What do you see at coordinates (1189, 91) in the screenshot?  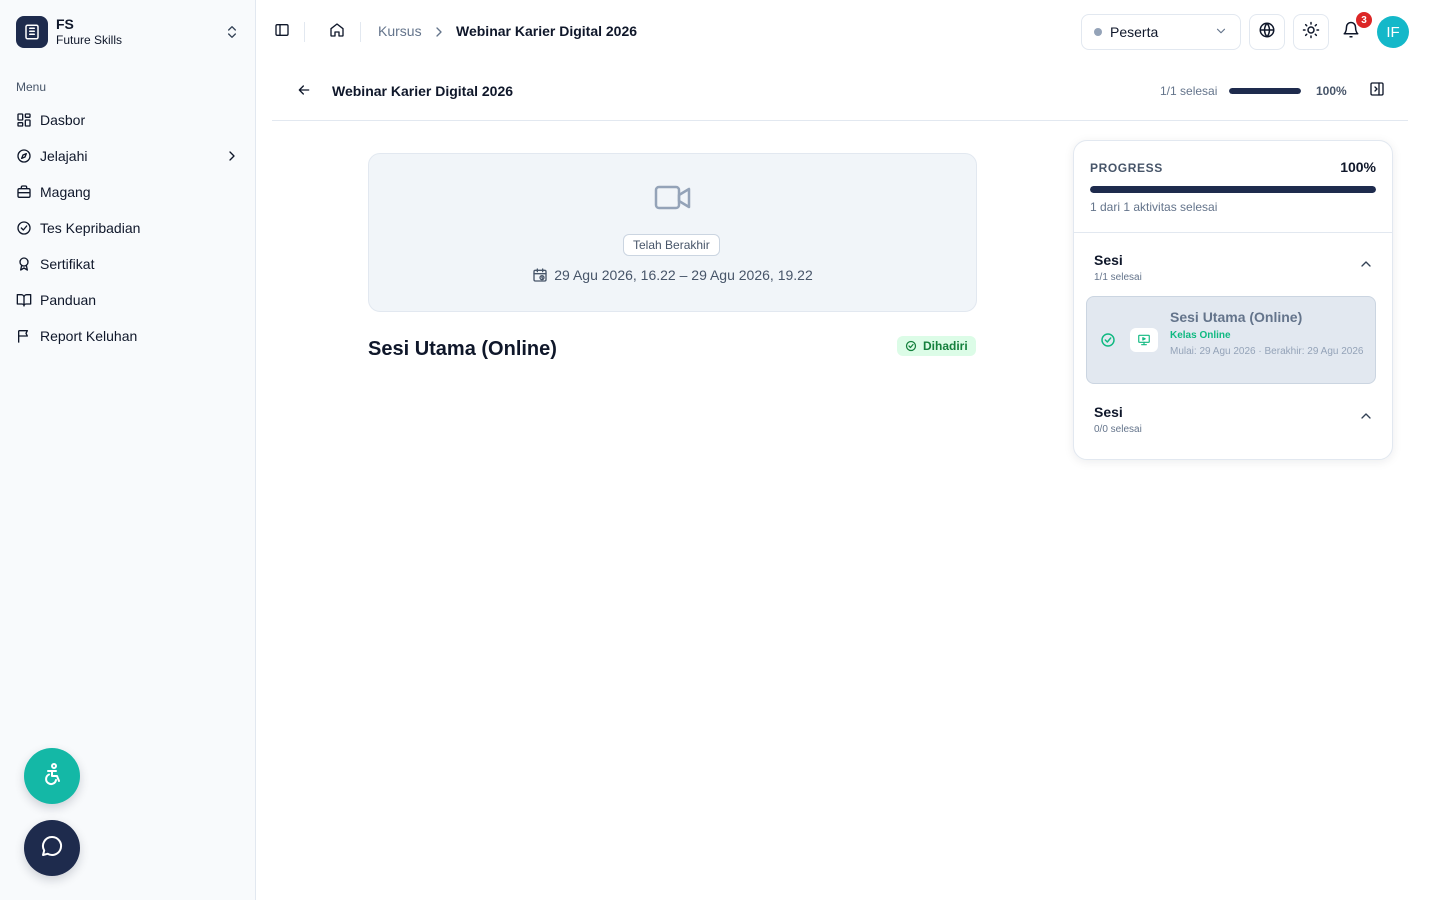 I see `course-completed-count: 1/1 selesai` at bounding box center [1189, 91].